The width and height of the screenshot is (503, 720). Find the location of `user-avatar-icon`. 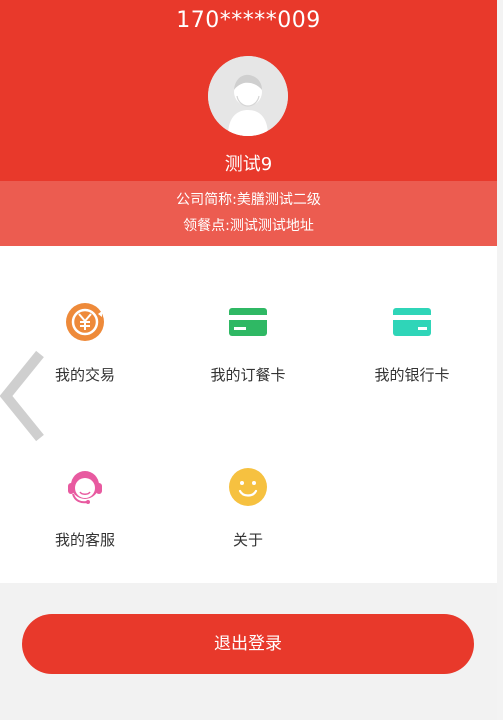

user-avatar-icon is located at coordinates (248, 96).